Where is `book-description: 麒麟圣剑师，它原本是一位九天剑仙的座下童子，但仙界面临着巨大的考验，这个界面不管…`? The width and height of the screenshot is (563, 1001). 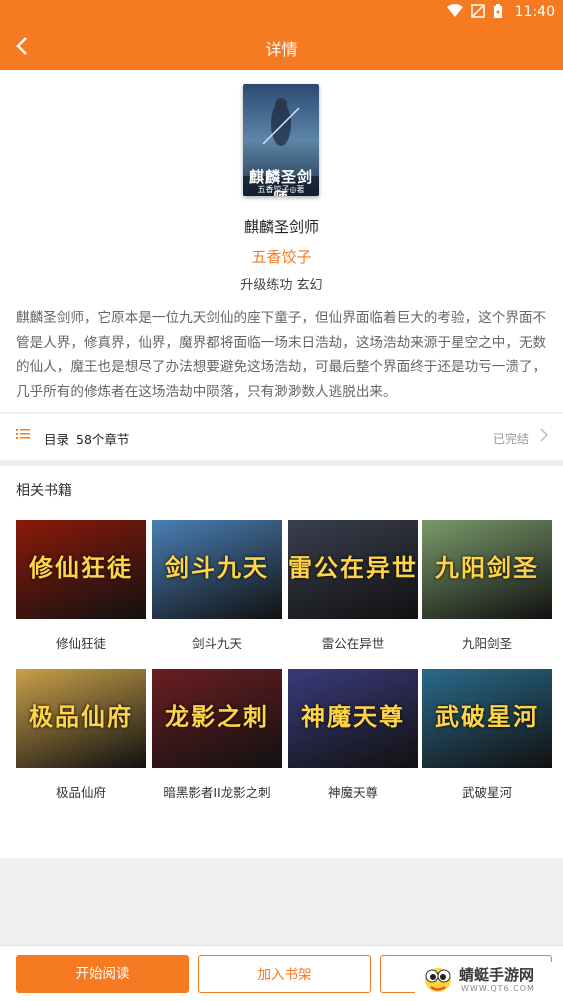 book-description: 麒麟圣剑师，它原本是一位九天剑仙的座下童子，但仙界面临着巨大的考验，这个界面不管… is located at coordinates (281, 355).